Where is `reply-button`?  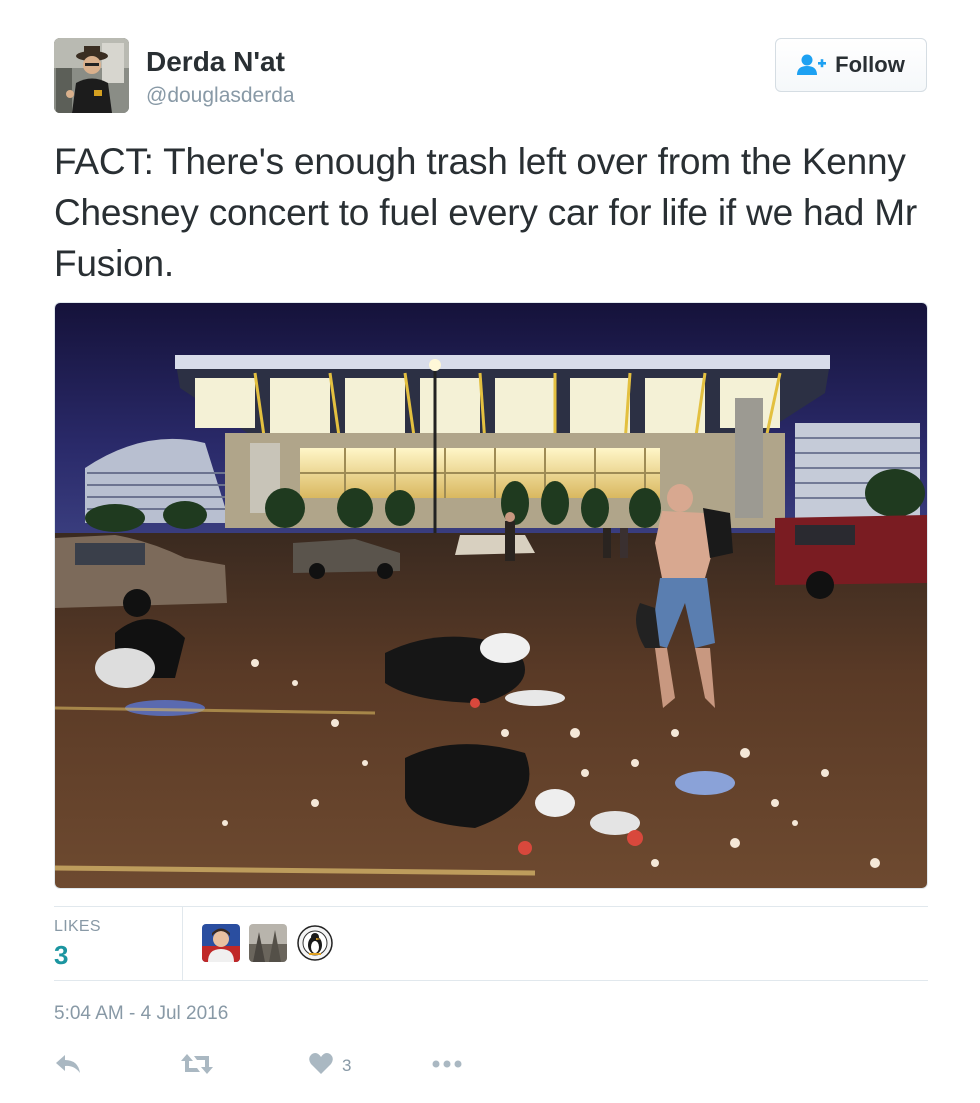 reply-button is located at coordinates (68, 1066).